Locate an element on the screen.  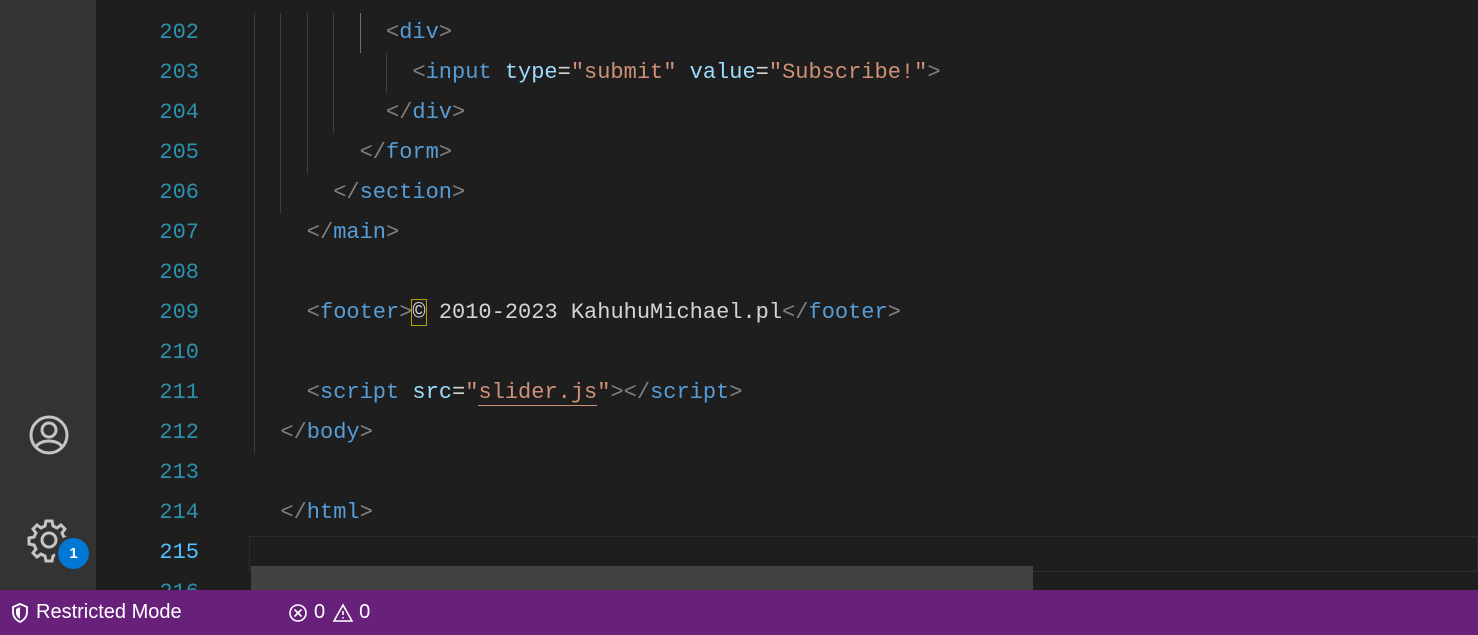
code-text: </html> is located at coordinates (326, 513).